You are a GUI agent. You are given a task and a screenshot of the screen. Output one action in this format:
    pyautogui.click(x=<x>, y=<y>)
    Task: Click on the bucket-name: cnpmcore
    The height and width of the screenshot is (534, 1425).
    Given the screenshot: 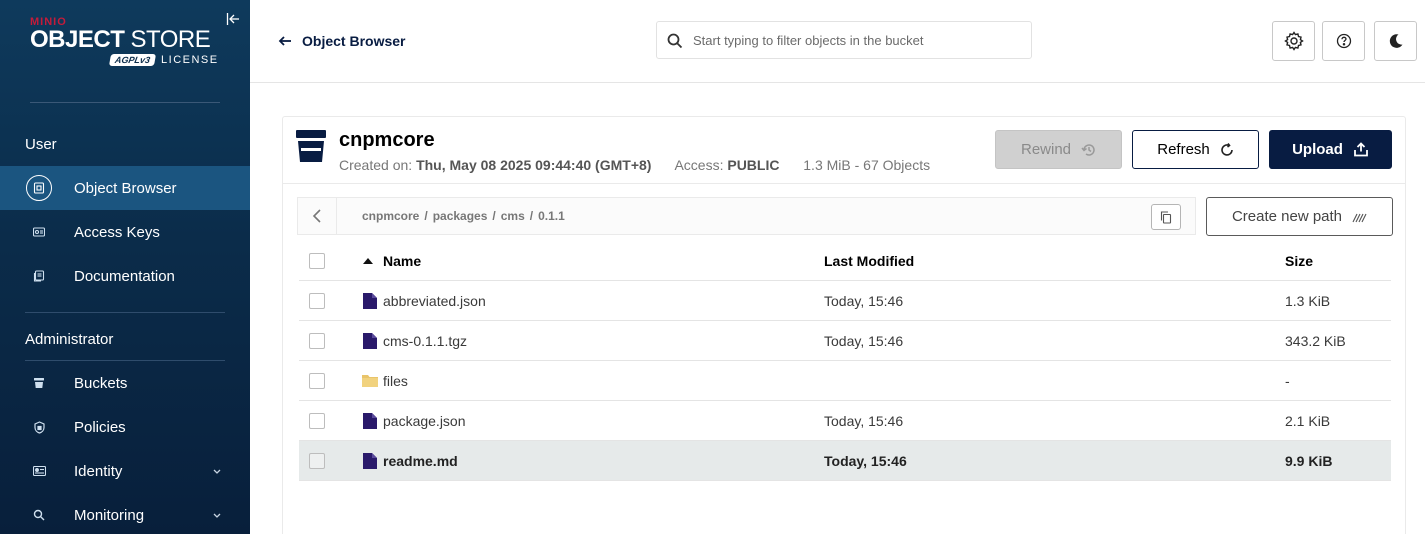 What is the action you would take?
    pyautogui.click(x=387, y=140)
    